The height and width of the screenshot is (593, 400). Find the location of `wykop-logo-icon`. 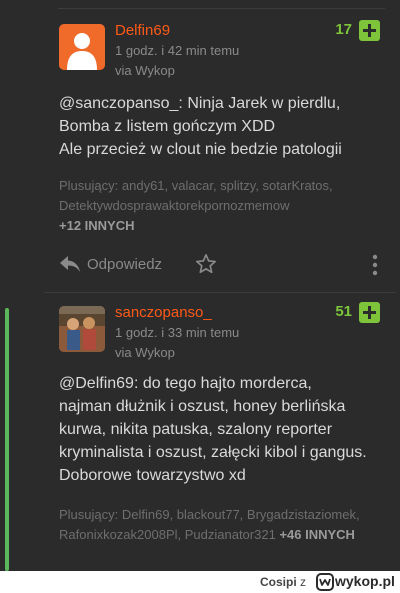

wykop-logo-icon is located at coordinates (325, 582).